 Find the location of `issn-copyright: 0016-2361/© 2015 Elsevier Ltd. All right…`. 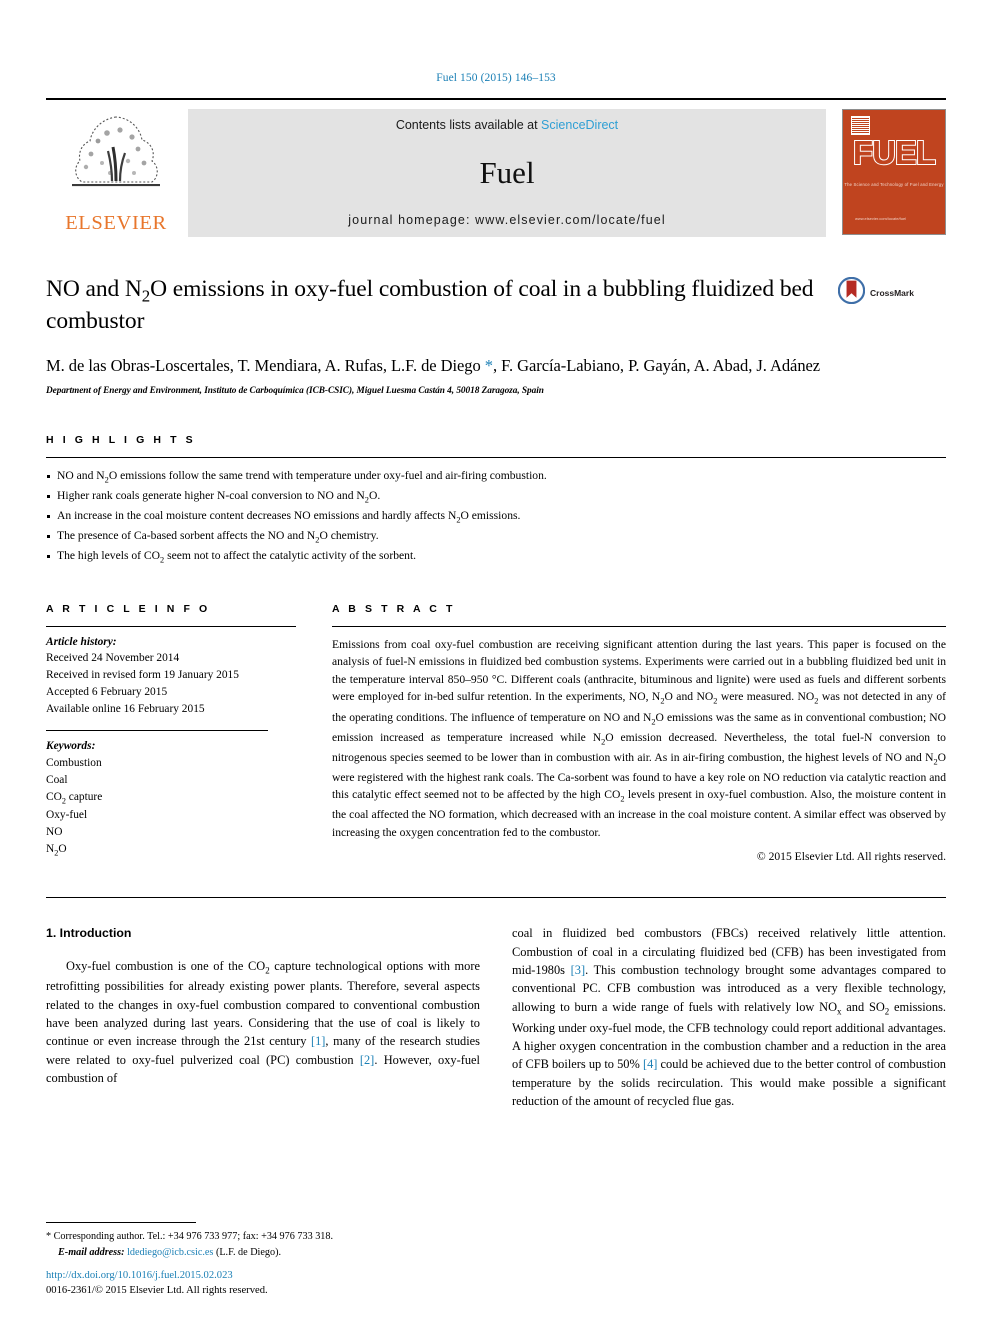

issn-copyright: 0016-2361/© 2015 Elsevier Ltd. All right… is located at coordinates (157, 1291).